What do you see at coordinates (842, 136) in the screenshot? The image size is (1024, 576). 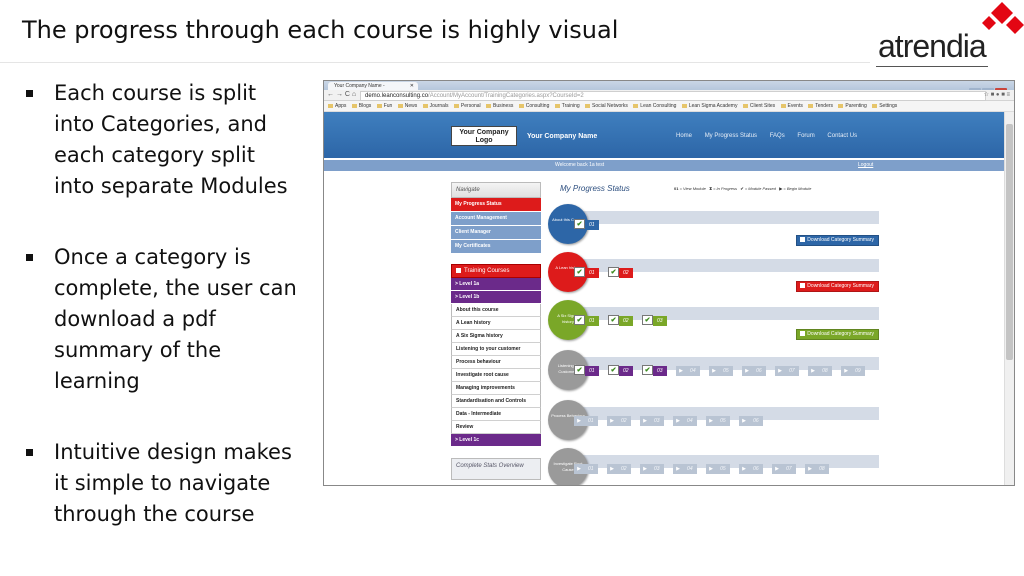 I see `nav-contact: Contact Us` at bounding box center [842, 136].